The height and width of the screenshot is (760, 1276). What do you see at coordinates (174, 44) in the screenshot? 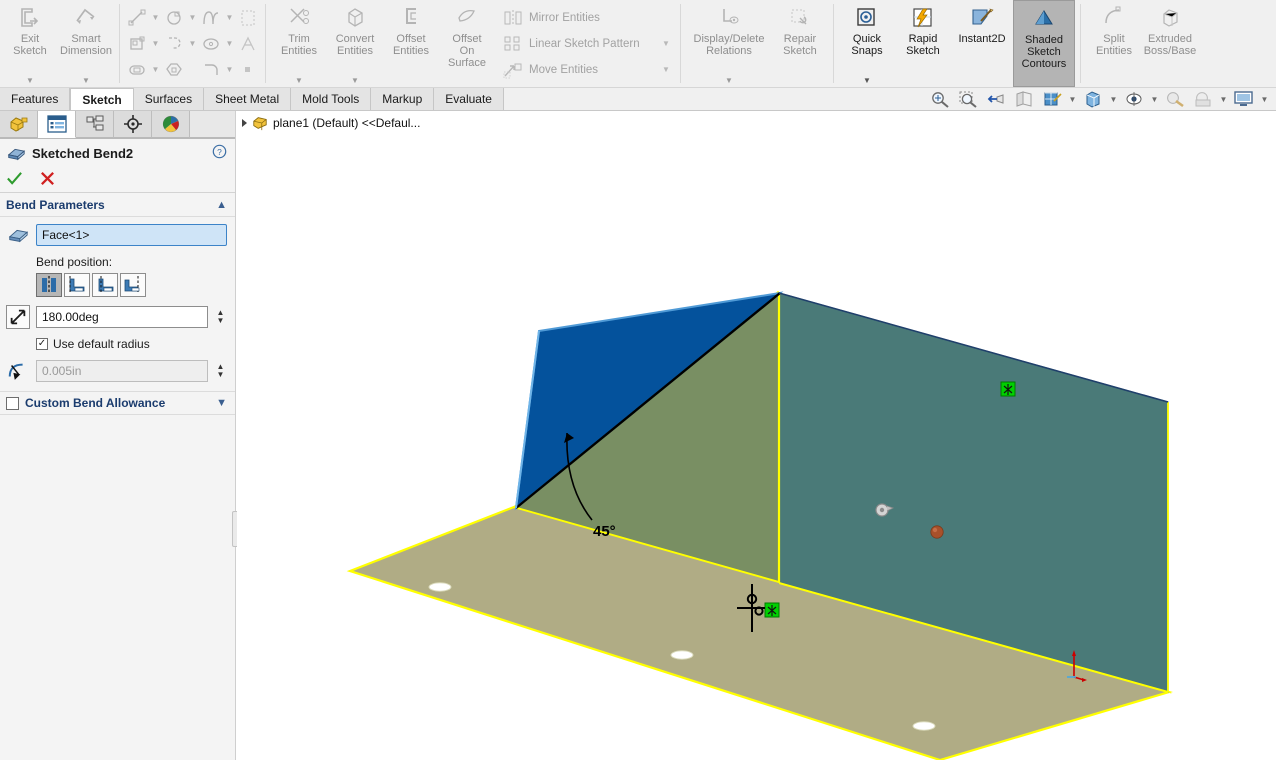
I see `arc-tool-button` at bounding box center [174, 44].